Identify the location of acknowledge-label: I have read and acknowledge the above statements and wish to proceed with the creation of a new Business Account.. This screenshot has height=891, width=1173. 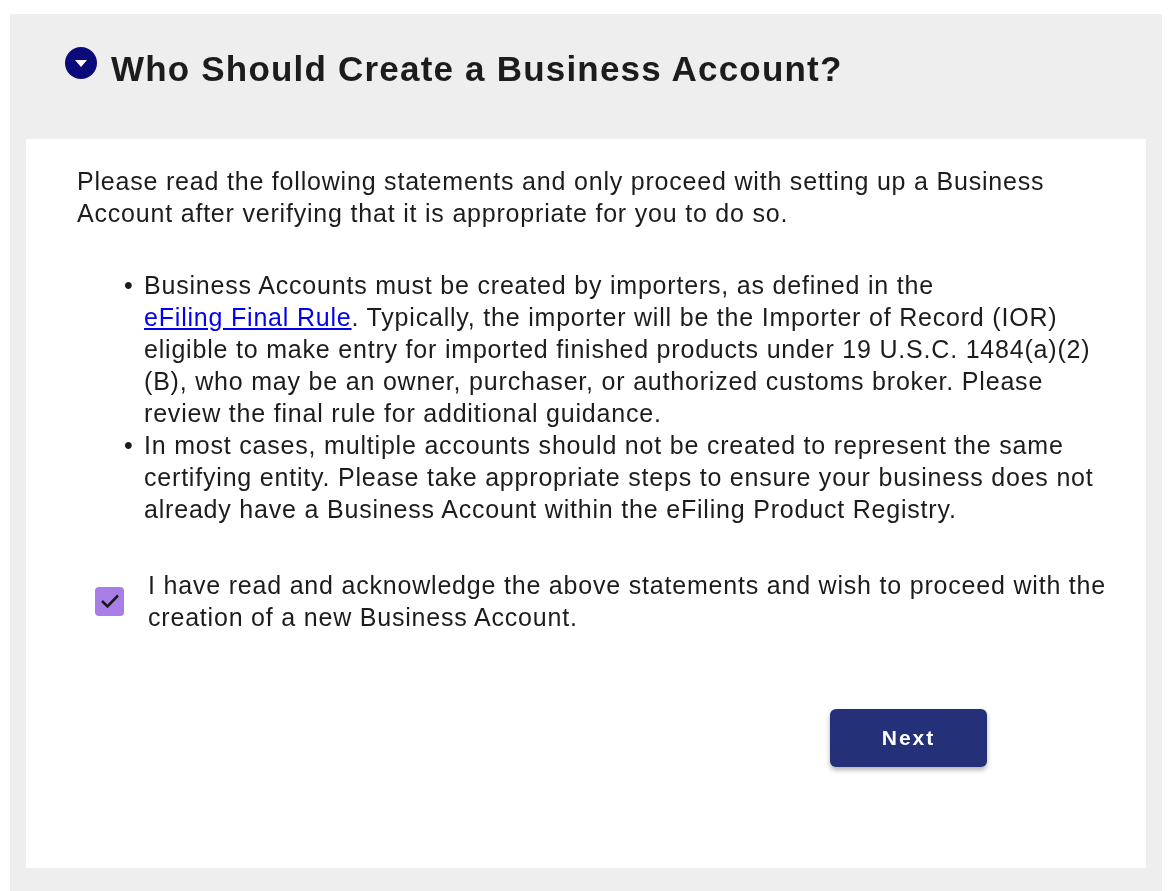
(627, 601).